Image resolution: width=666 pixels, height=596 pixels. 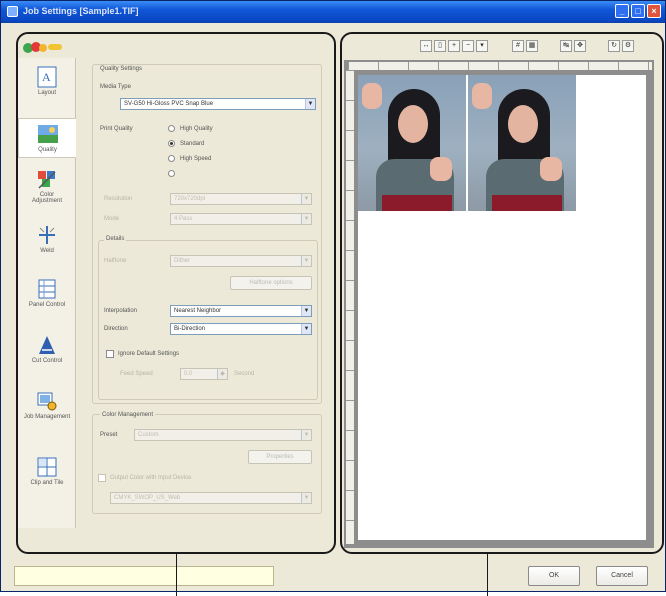 I want to click on cancel-button: Cancel, so click(x=622, y=576).